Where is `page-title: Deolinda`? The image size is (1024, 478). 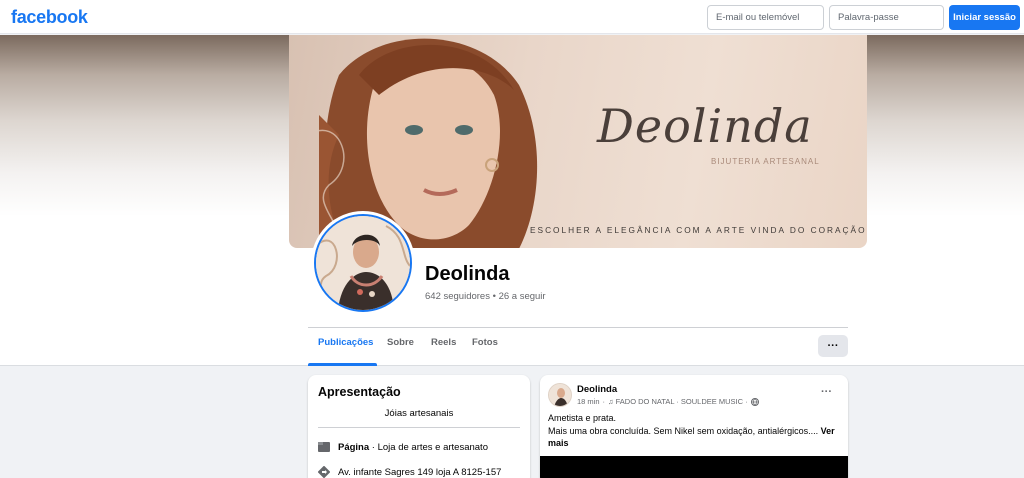 page-title: Deolinda is located at coordinates (467, 274).